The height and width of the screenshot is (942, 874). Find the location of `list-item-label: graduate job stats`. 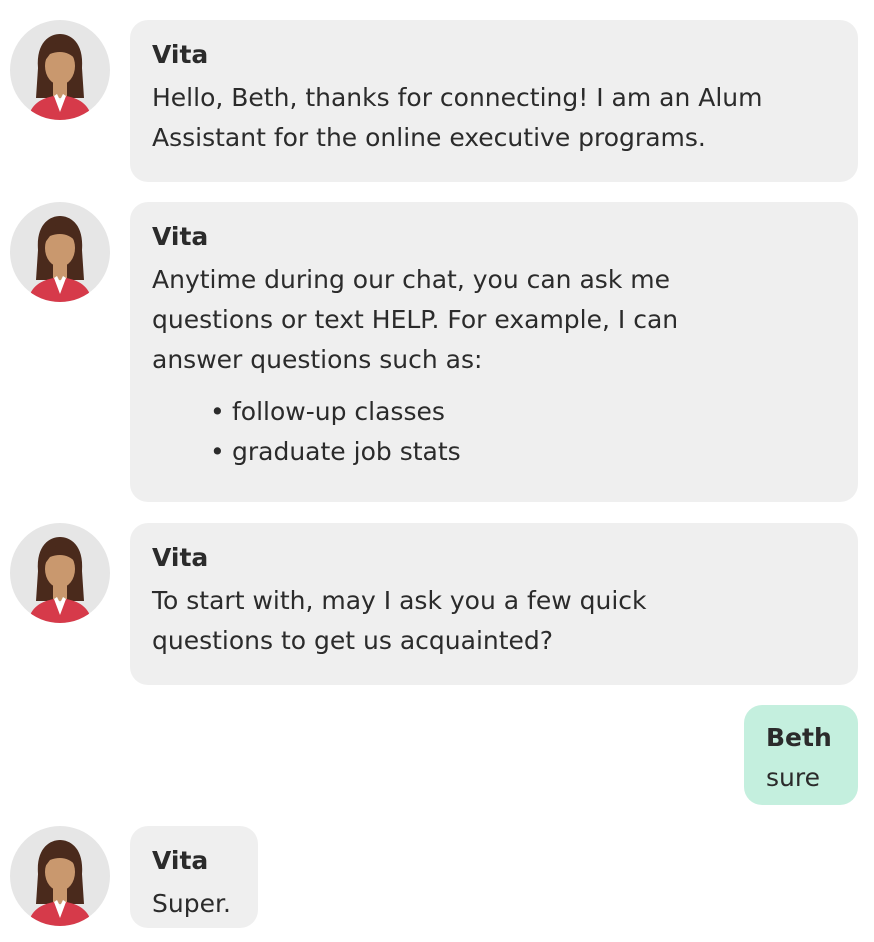

list-item-label: graduate job stats is located at coordinates (346, 451).